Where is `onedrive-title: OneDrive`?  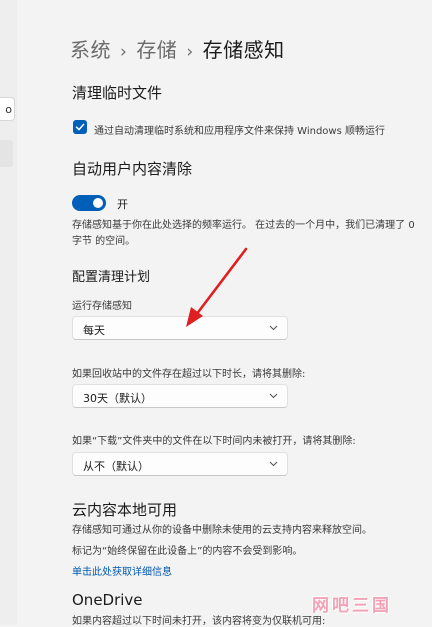
onedrive-title: OneDrive is located at coordinates (107, 600).